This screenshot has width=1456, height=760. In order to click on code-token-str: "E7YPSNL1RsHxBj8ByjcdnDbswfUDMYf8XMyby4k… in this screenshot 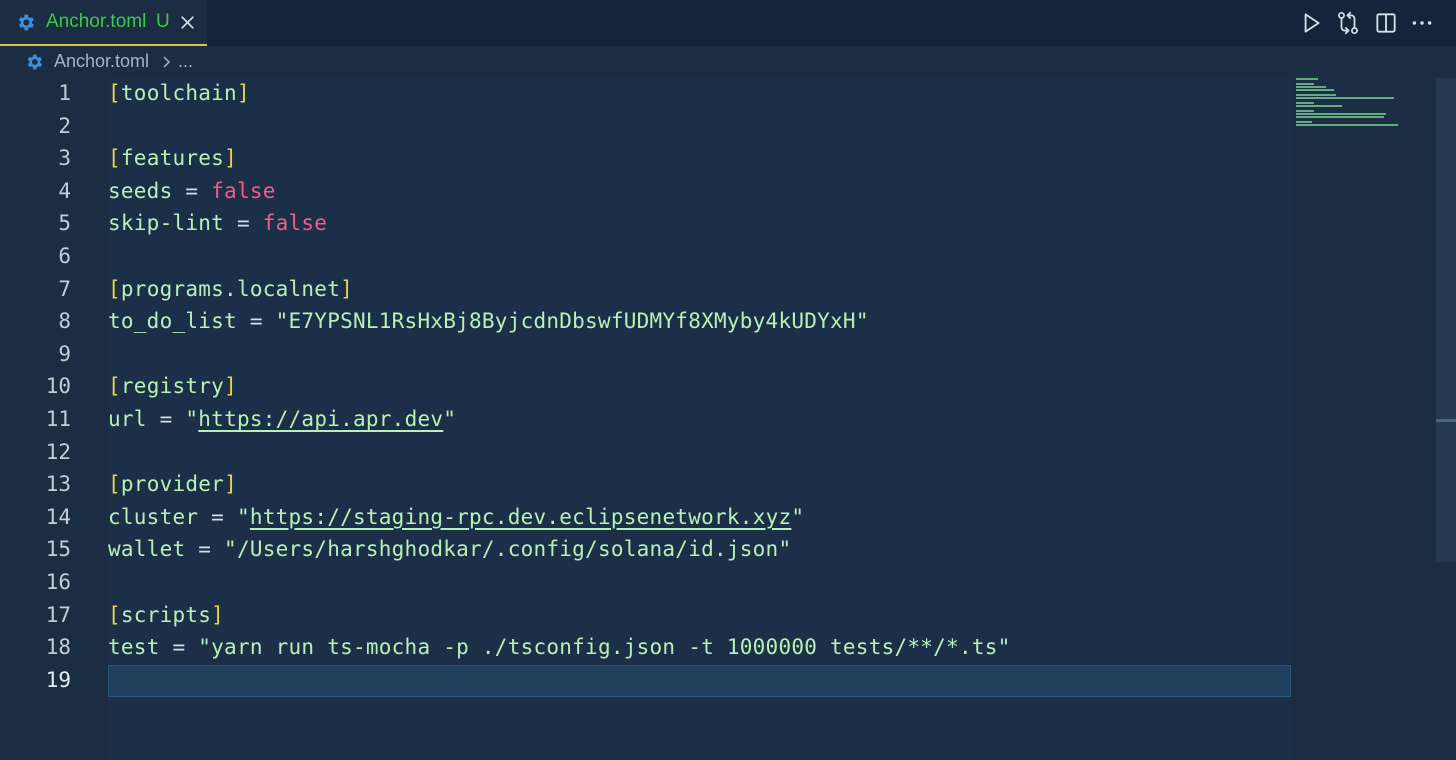, I will do `click(572, 321)`.